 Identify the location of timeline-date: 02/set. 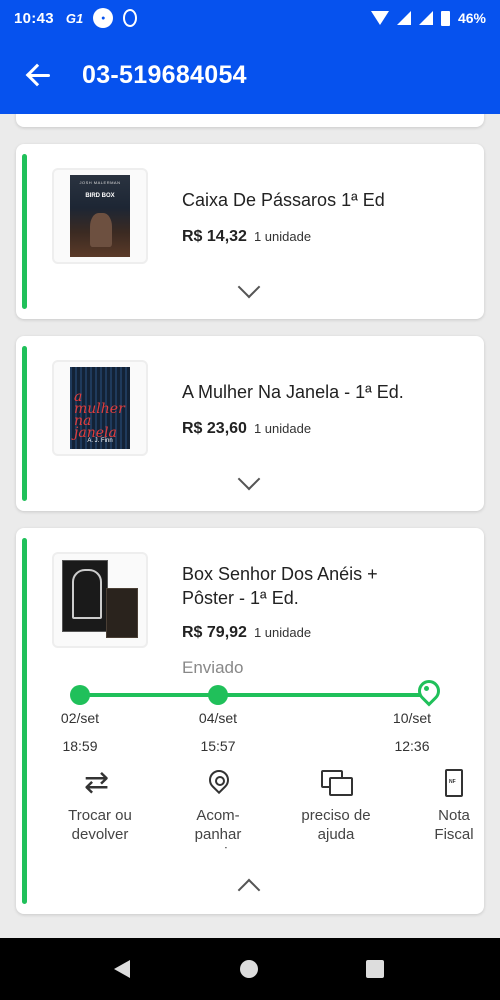
(80, 718).